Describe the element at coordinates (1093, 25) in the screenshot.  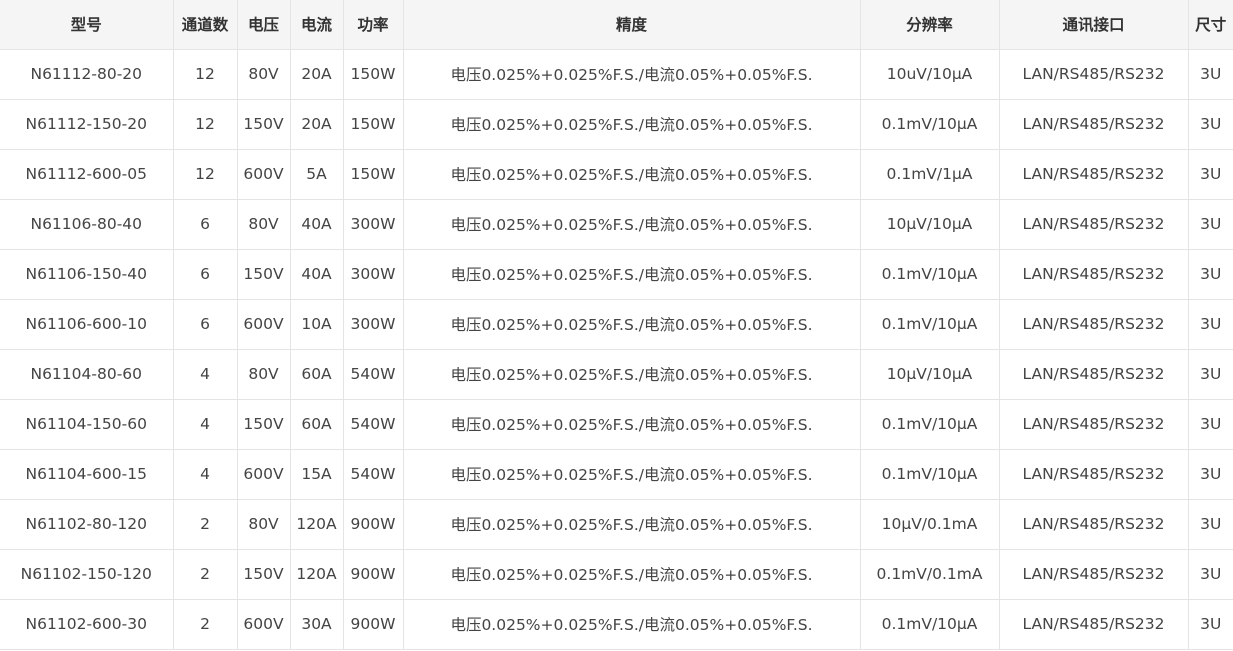
I see `header-interface: 通讯接口` at that location.